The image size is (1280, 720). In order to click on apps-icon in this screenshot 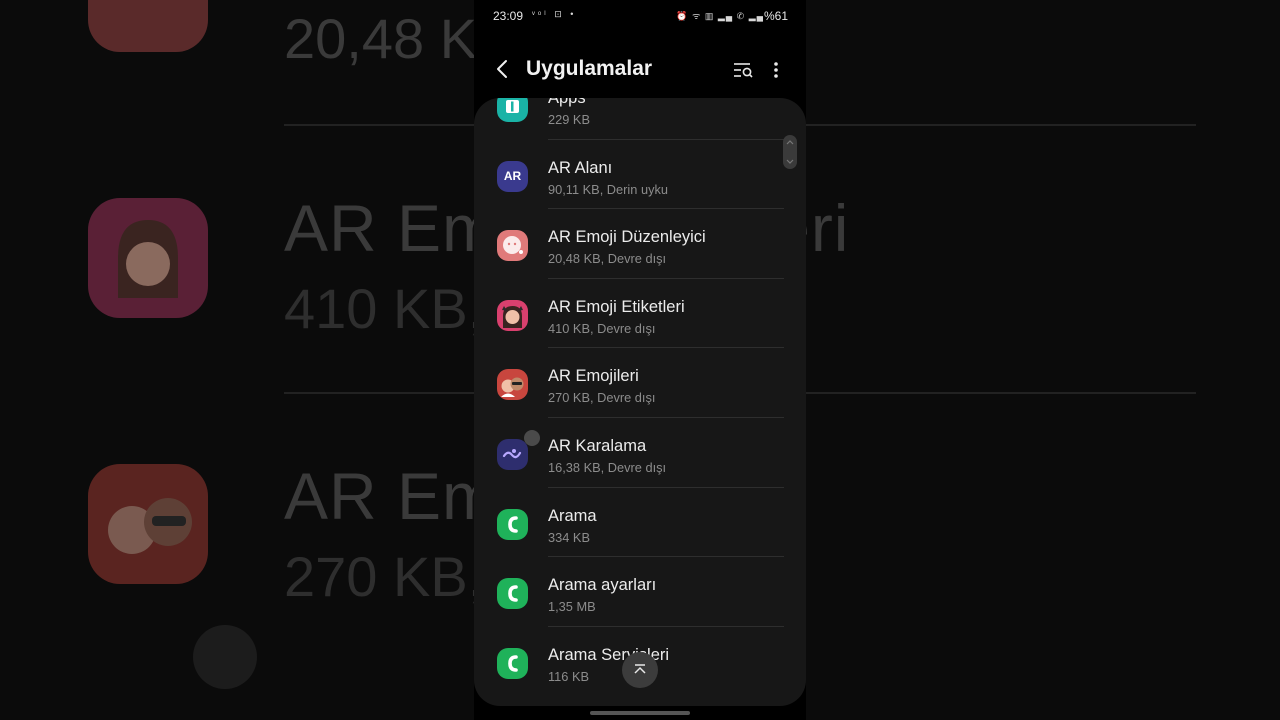, I will do `click(512, 110)`.